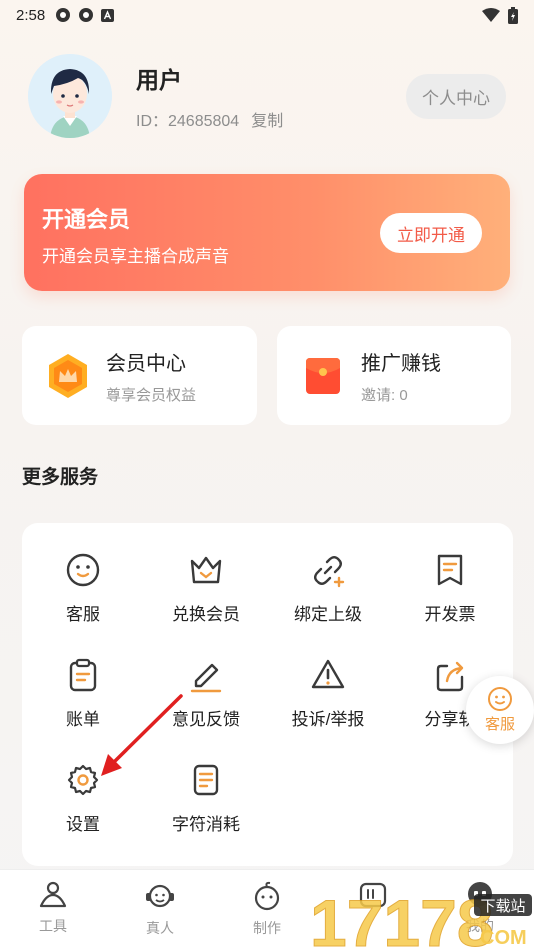 The height and width of the screenshot is (950, 534). Describe the element at coordinates (450, 676) in the screenshot. I see `share-icon` at that location.